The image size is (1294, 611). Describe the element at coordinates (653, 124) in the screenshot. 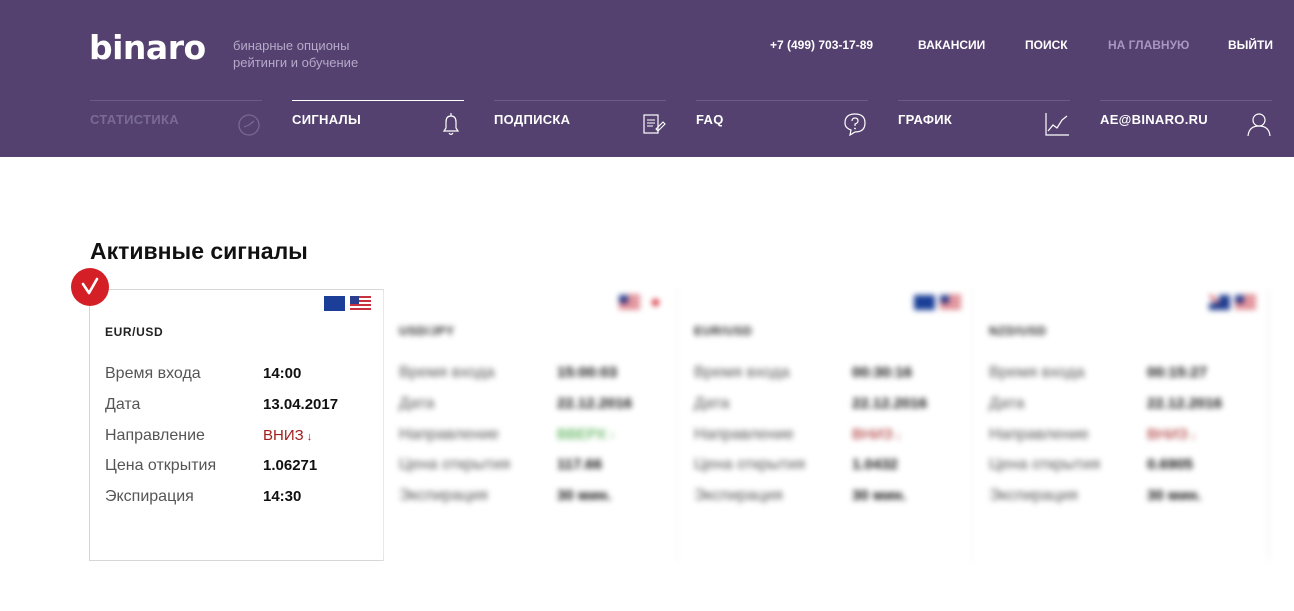

I see `document-icon` at that location.